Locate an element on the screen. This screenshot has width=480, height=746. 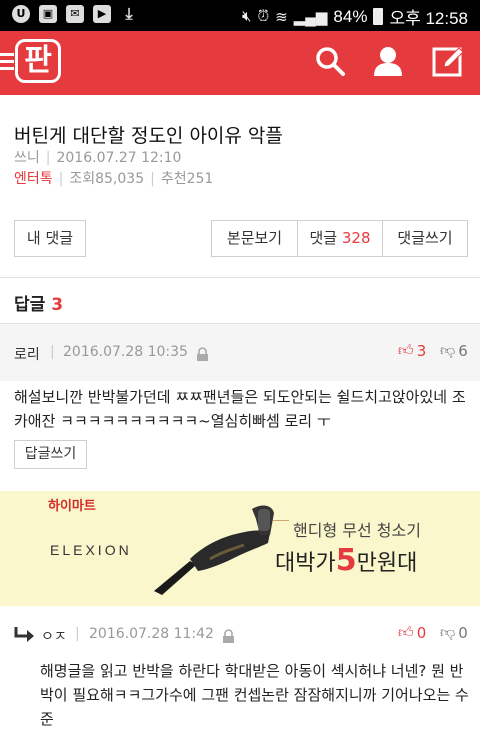
write-comment-button: 댓글쓰기 is located at coordinates (424, 238).